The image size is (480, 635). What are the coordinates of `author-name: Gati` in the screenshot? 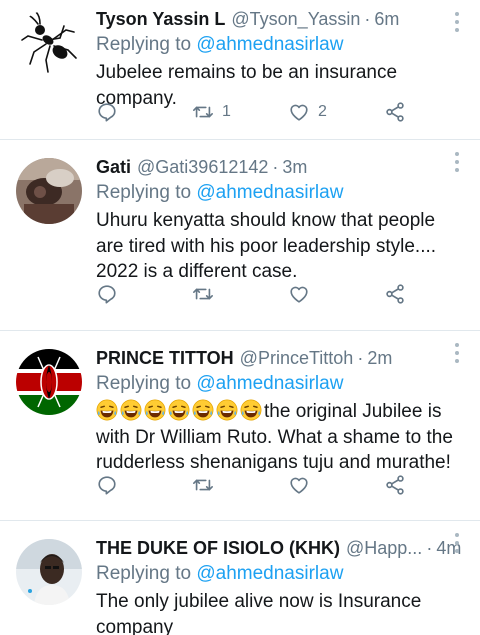 It's located at (113, 167).